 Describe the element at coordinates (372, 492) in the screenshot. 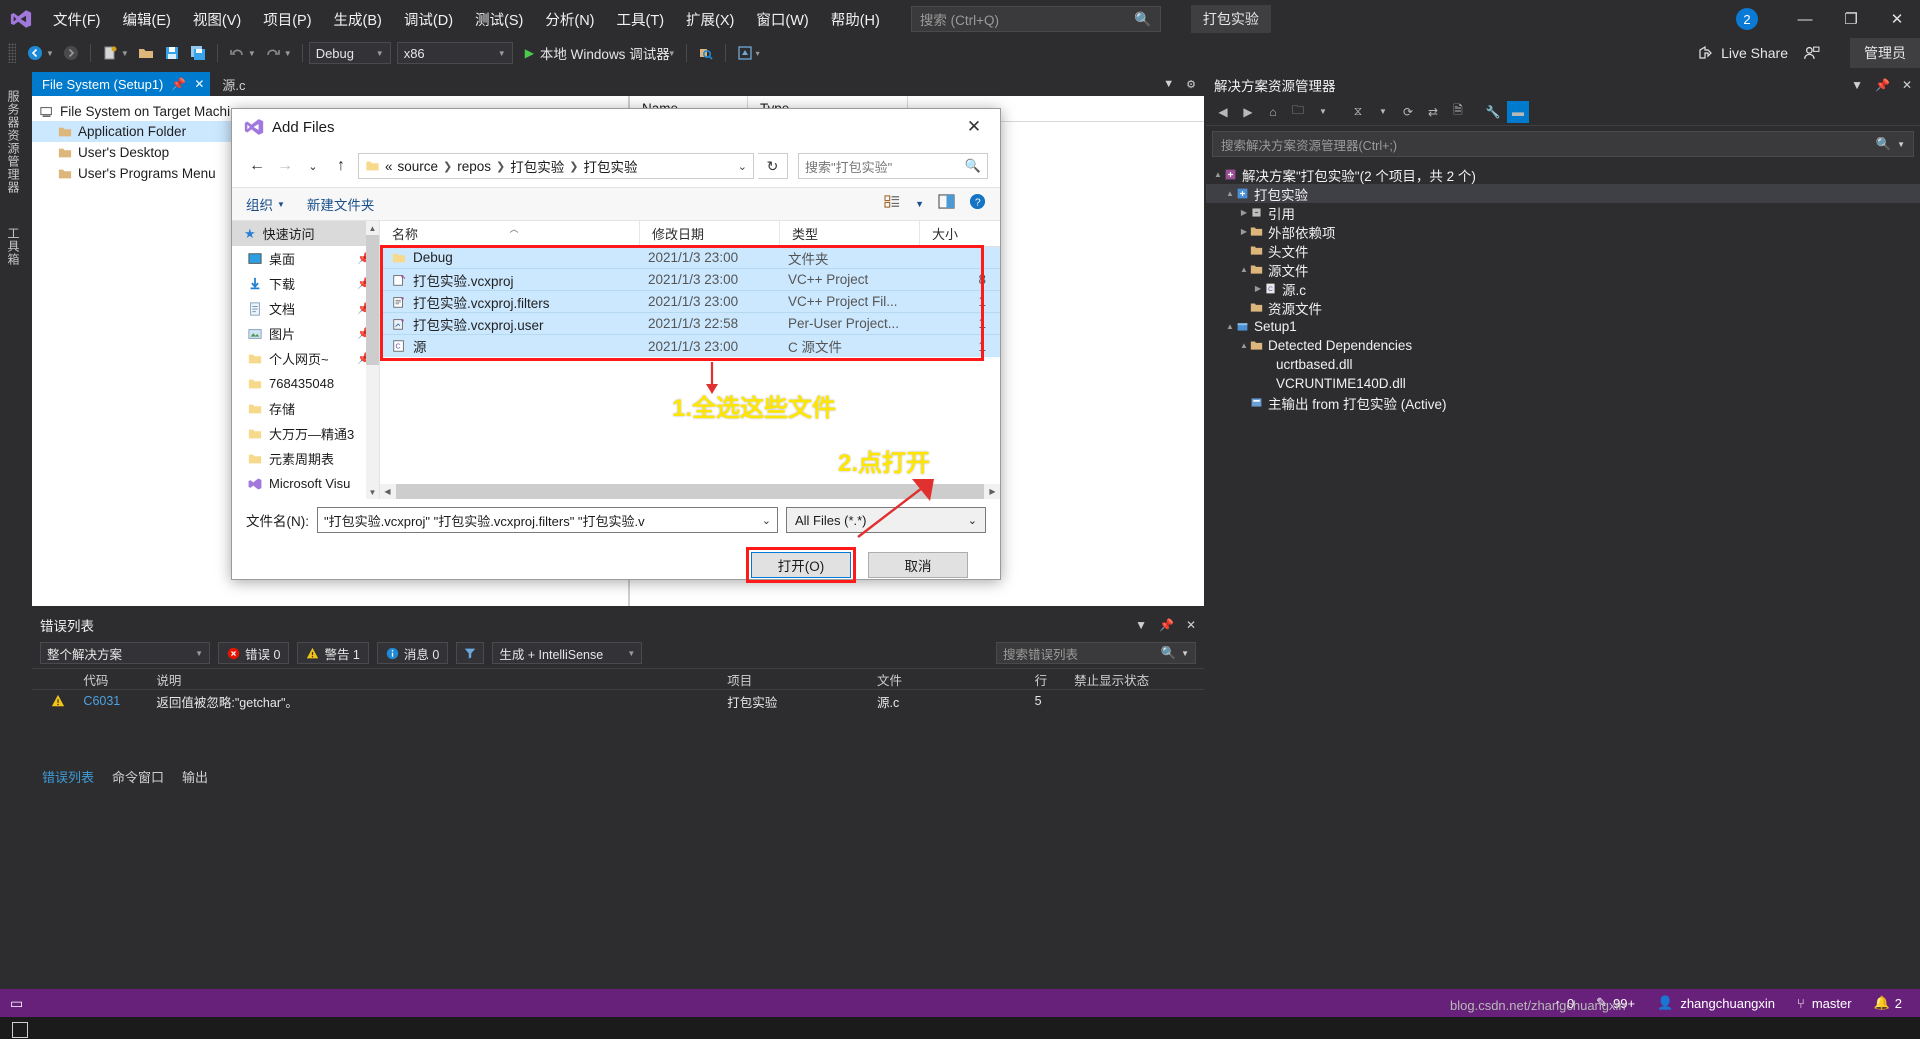

I see `scroll-down-icon: ▼` at that location.